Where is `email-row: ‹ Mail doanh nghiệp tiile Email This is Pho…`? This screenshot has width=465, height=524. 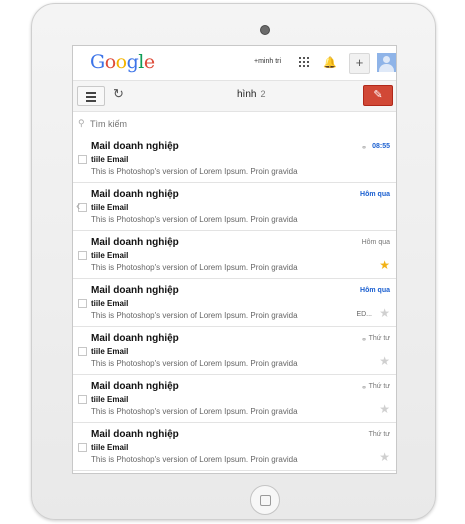
email-row: ‹ Mail doanh nghiệp tiile Email This is Pho… is located at coordinates (234, 207).